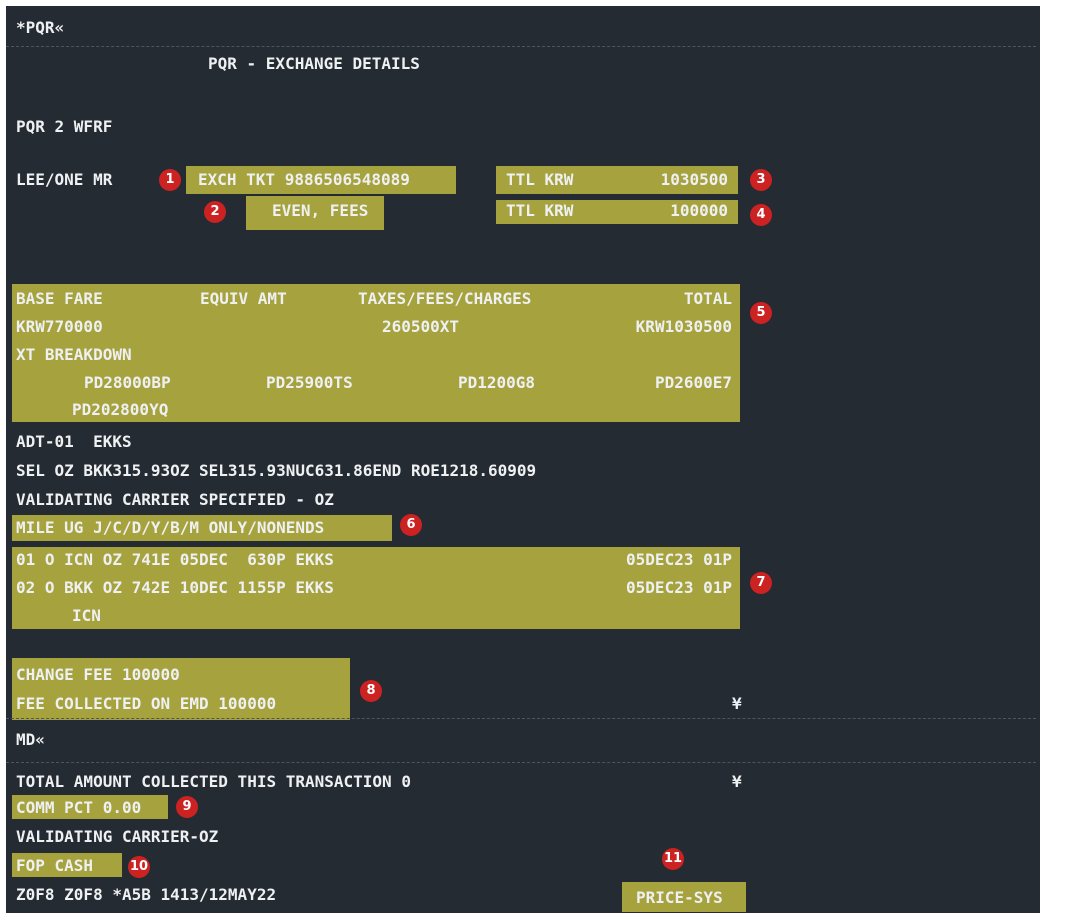 Image resolution: width=1075 pixels, height=913 pixels. What do you see at coordinates (445, 298) in the screenshot?
I see `header-taxes: TAXES/FEES/CHARGES` at bounding box center [445, 298].